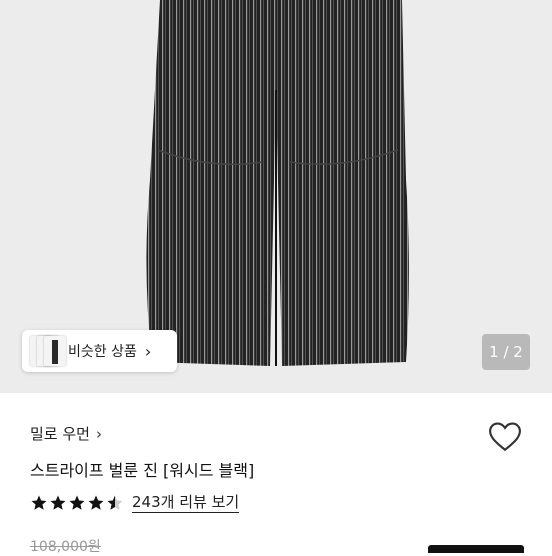 The image size is (552, 556). What do you see at coordinates (60, 434) in the screenshot?
I see `brand-name: 밀로 우먼` at bounding box center [60, 434].